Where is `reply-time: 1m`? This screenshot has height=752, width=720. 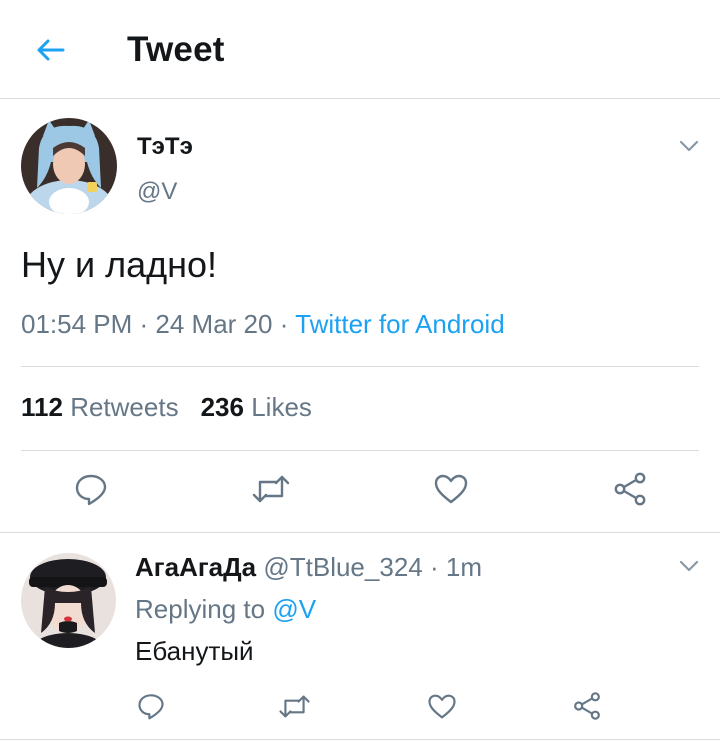 reply-time: 1m is located at coordinates (463, 567).